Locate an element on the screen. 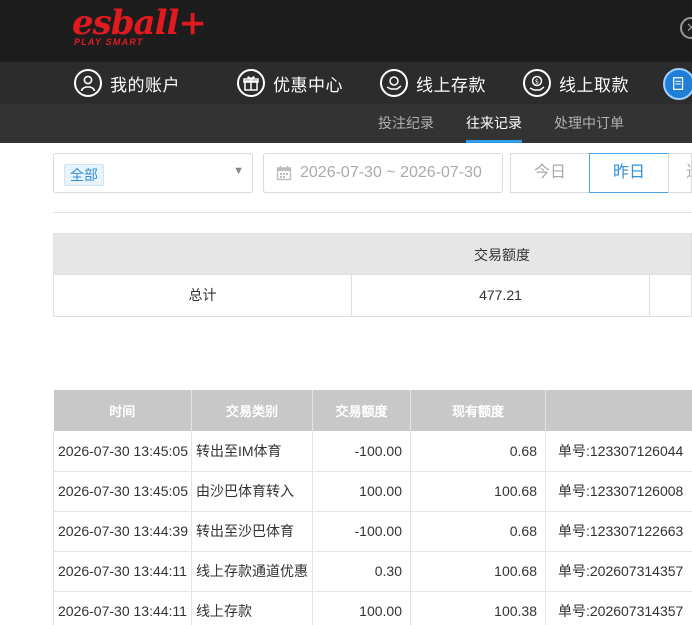  chevron-down-icon: ▼ is located at coordinates (238, 171).